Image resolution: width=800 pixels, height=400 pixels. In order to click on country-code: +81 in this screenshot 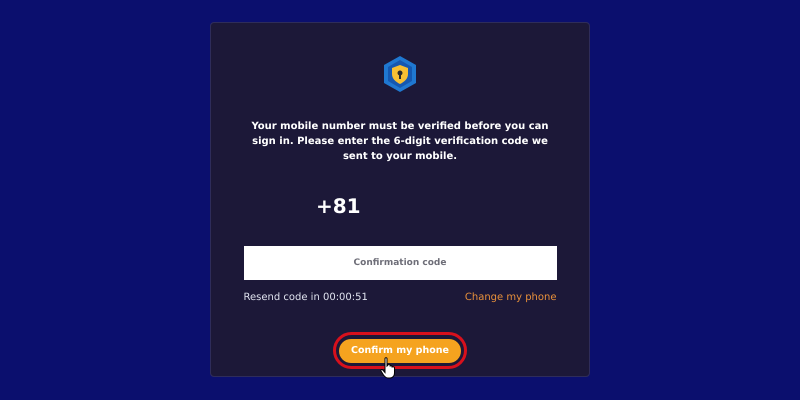, I will do `click(338, 206)`.